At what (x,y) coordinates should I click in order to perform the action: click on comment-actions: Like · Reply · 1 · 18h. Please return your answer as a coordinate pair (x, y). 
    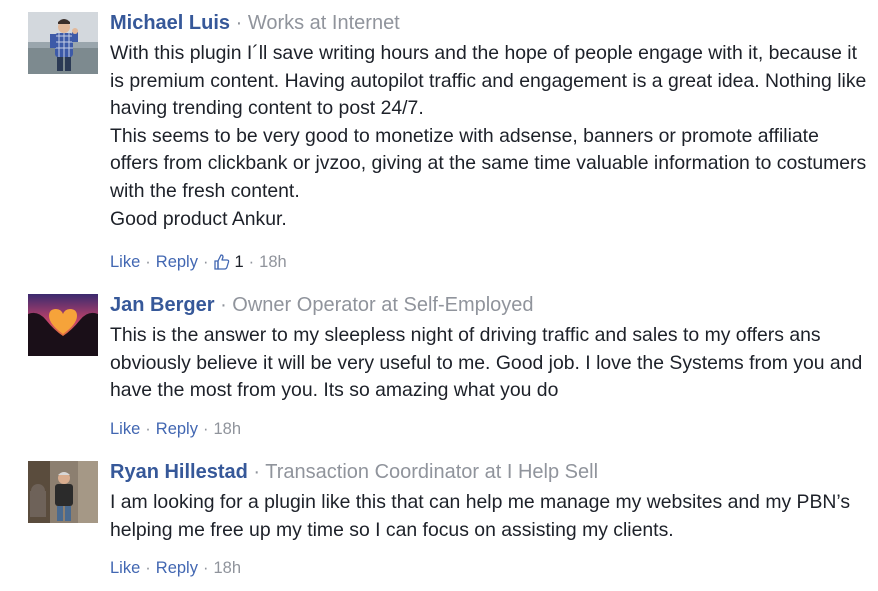
    Looking at the image, I should click on (198, 262).